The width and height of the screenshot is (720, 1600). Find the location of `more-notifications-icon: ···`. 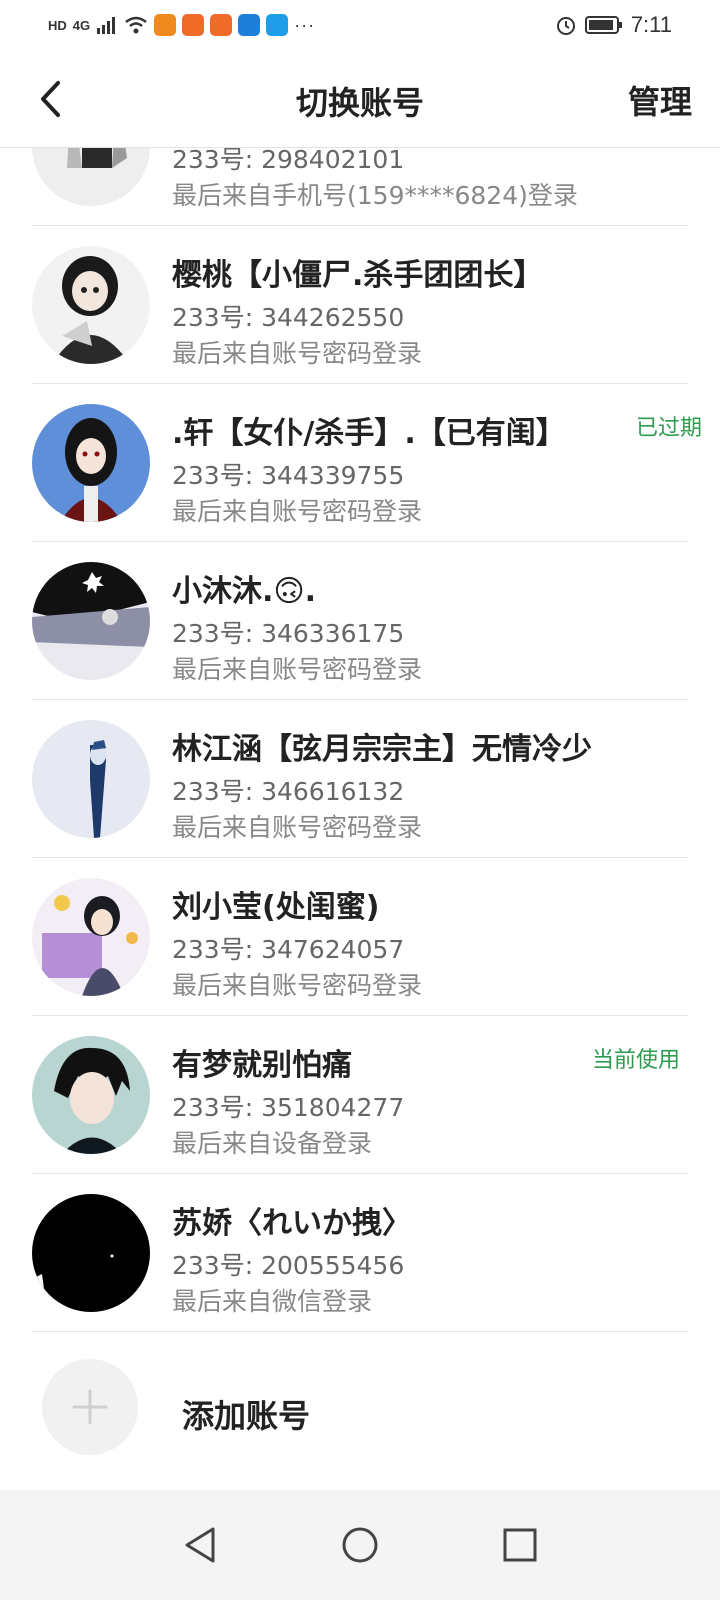

more-notifications-icon: ··· is located at coordinates (305, 24).